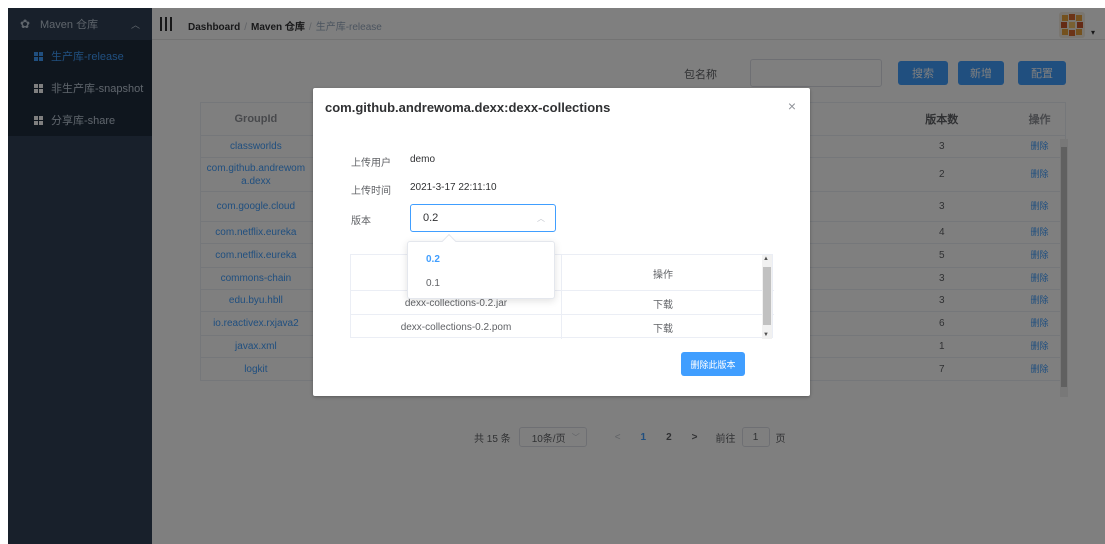 Image resolution: width=1105 pixels, height=544 pixels. I want to click on uploader-value: demo, so click(423, 159).